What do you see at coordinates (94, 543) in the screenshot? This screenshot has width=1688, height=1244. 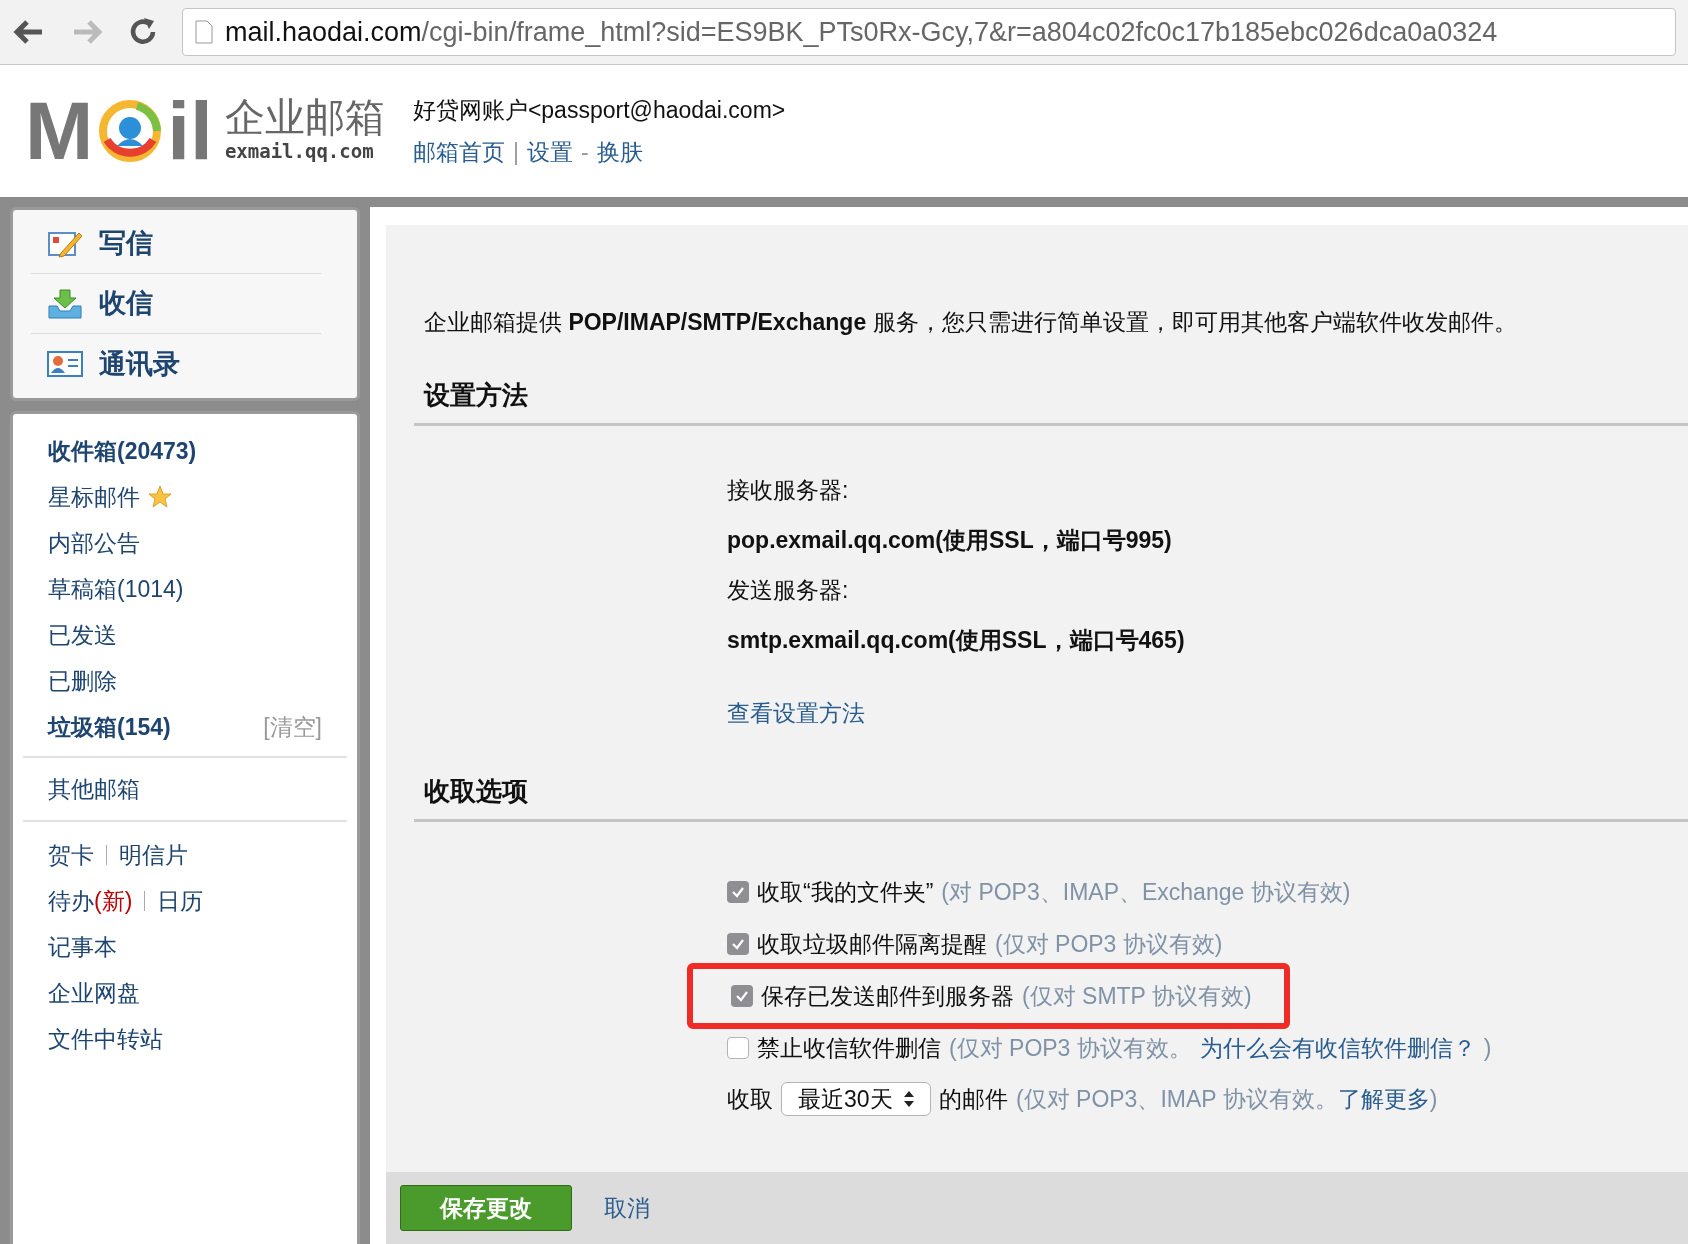 I see `folder-link: 内部公告` at bounding box center [94, 543].